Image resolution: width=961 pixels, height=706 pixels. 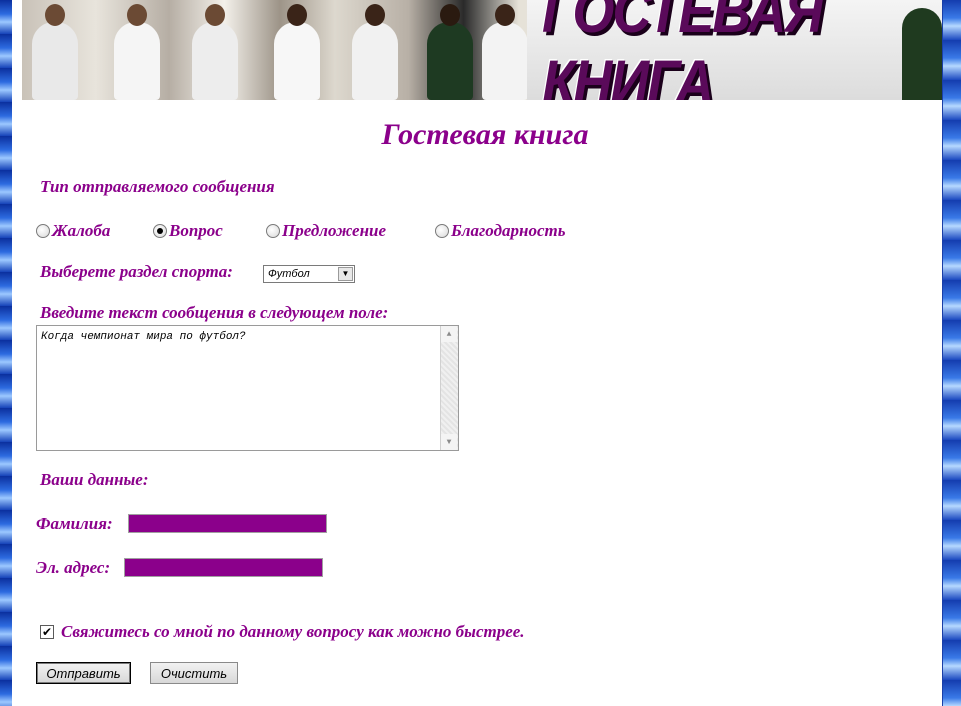 I want to click on radio-question: Вопрос, so click(x=188, y=231).